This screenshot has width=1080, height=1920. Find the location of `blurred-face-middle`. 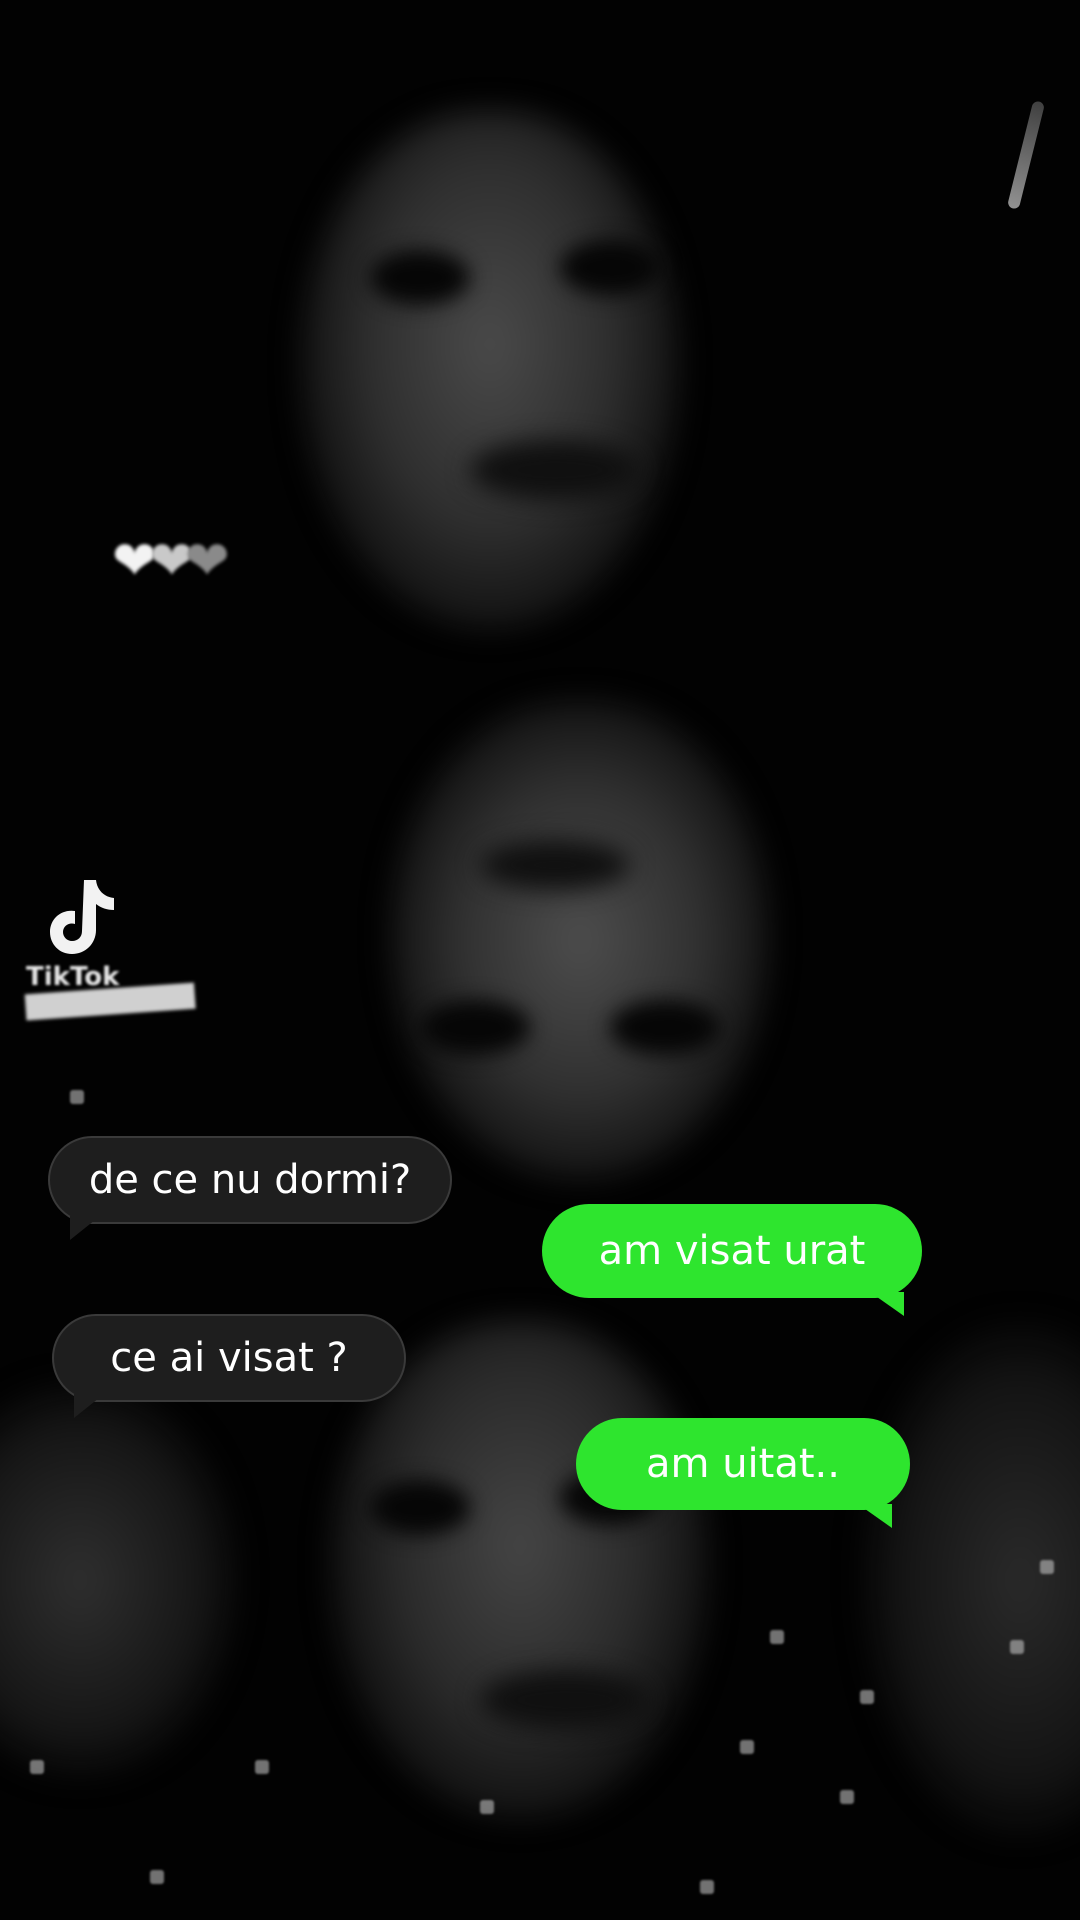

blurred-face-middle is located at coordinates (580, 940).